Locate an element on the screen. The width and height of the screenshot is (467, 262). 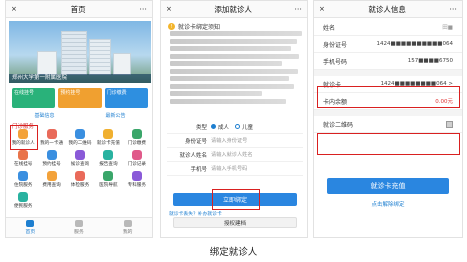
service-item: 我的二维码 is located at coordinates (80, 138).